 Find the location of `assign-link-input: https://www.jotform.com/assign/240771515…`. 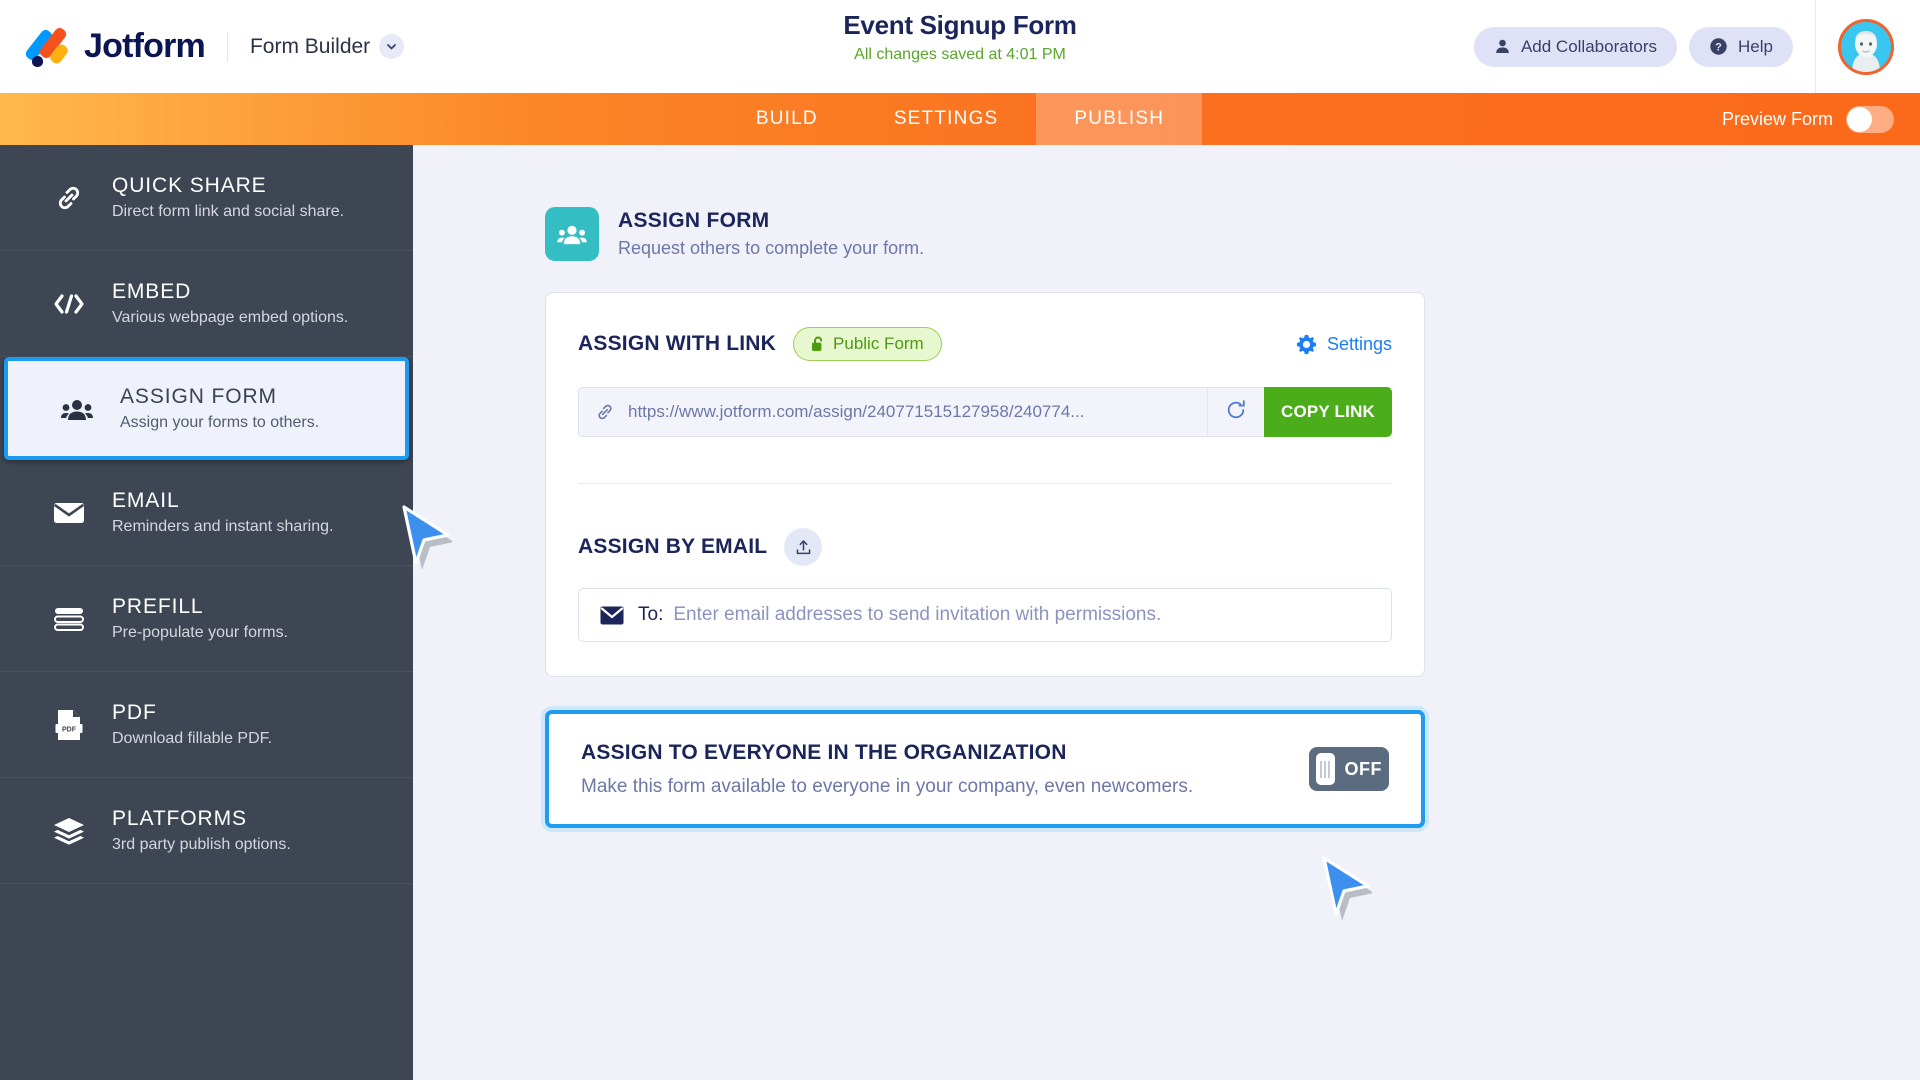

assign-link-input: https://www.jotform.com/assign/240771515… is located at coordinates (892, 412).